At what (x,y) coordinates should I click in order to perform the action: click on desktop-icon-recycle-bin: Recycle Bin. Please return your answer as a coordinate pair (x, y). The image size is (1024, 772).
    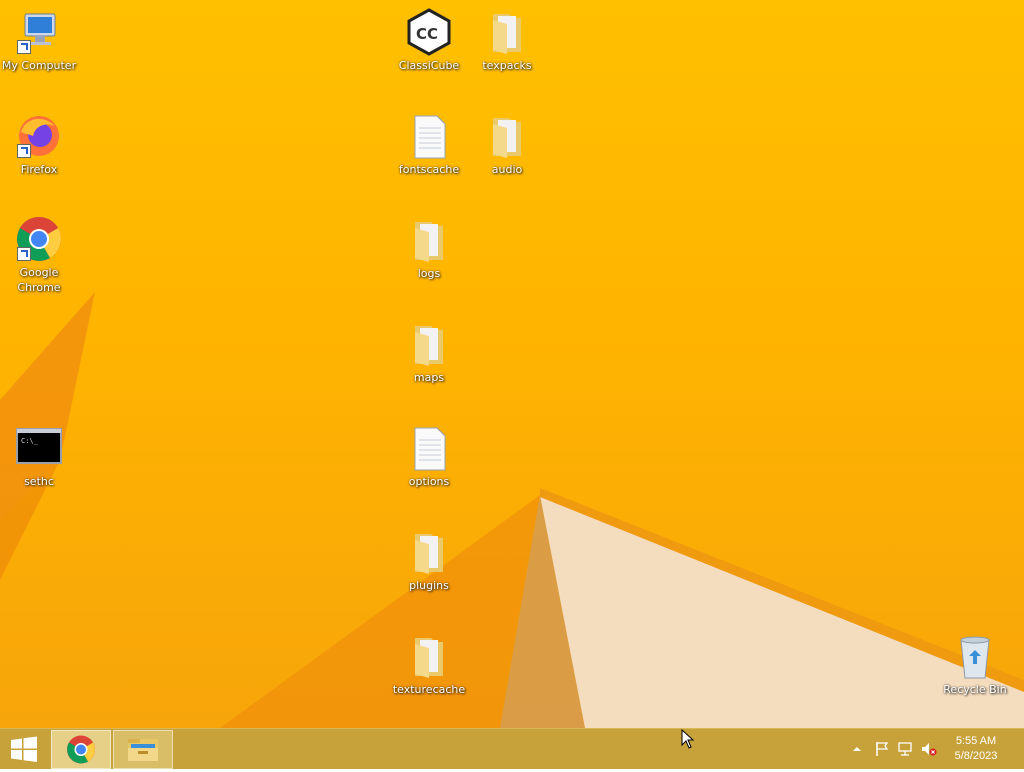
    Looking at the image, I should click on (975, 664).